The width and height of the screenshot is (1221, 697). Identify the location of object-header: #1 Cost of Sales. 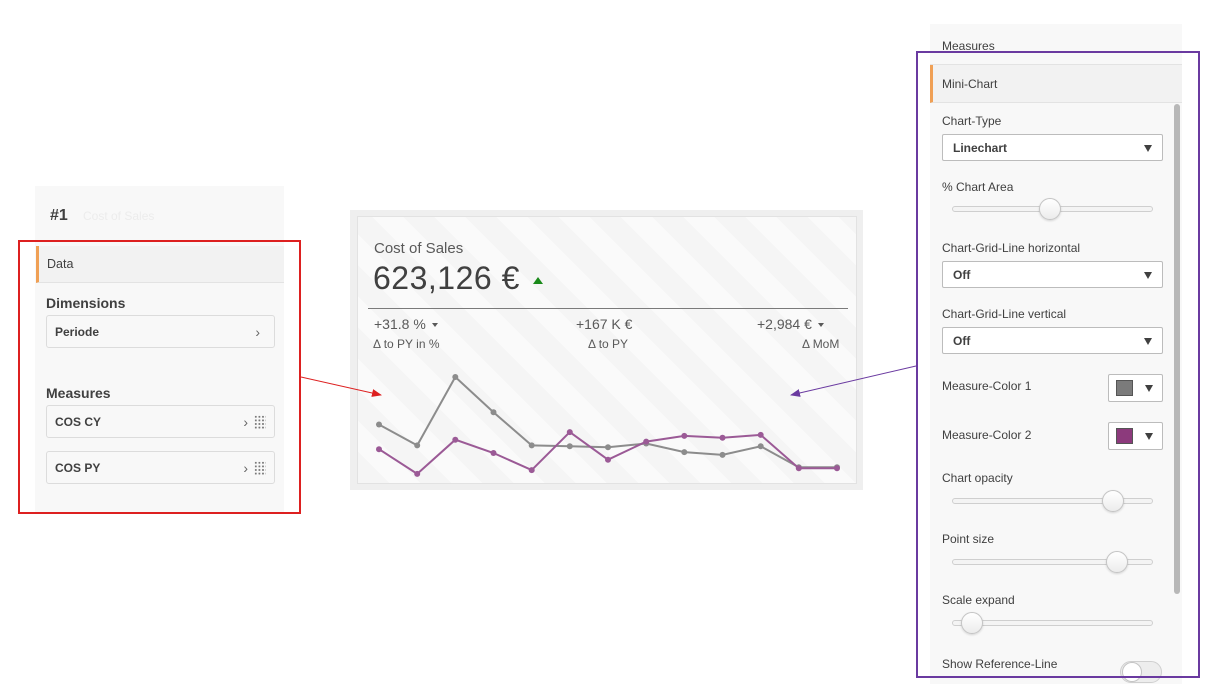
(159, 216).